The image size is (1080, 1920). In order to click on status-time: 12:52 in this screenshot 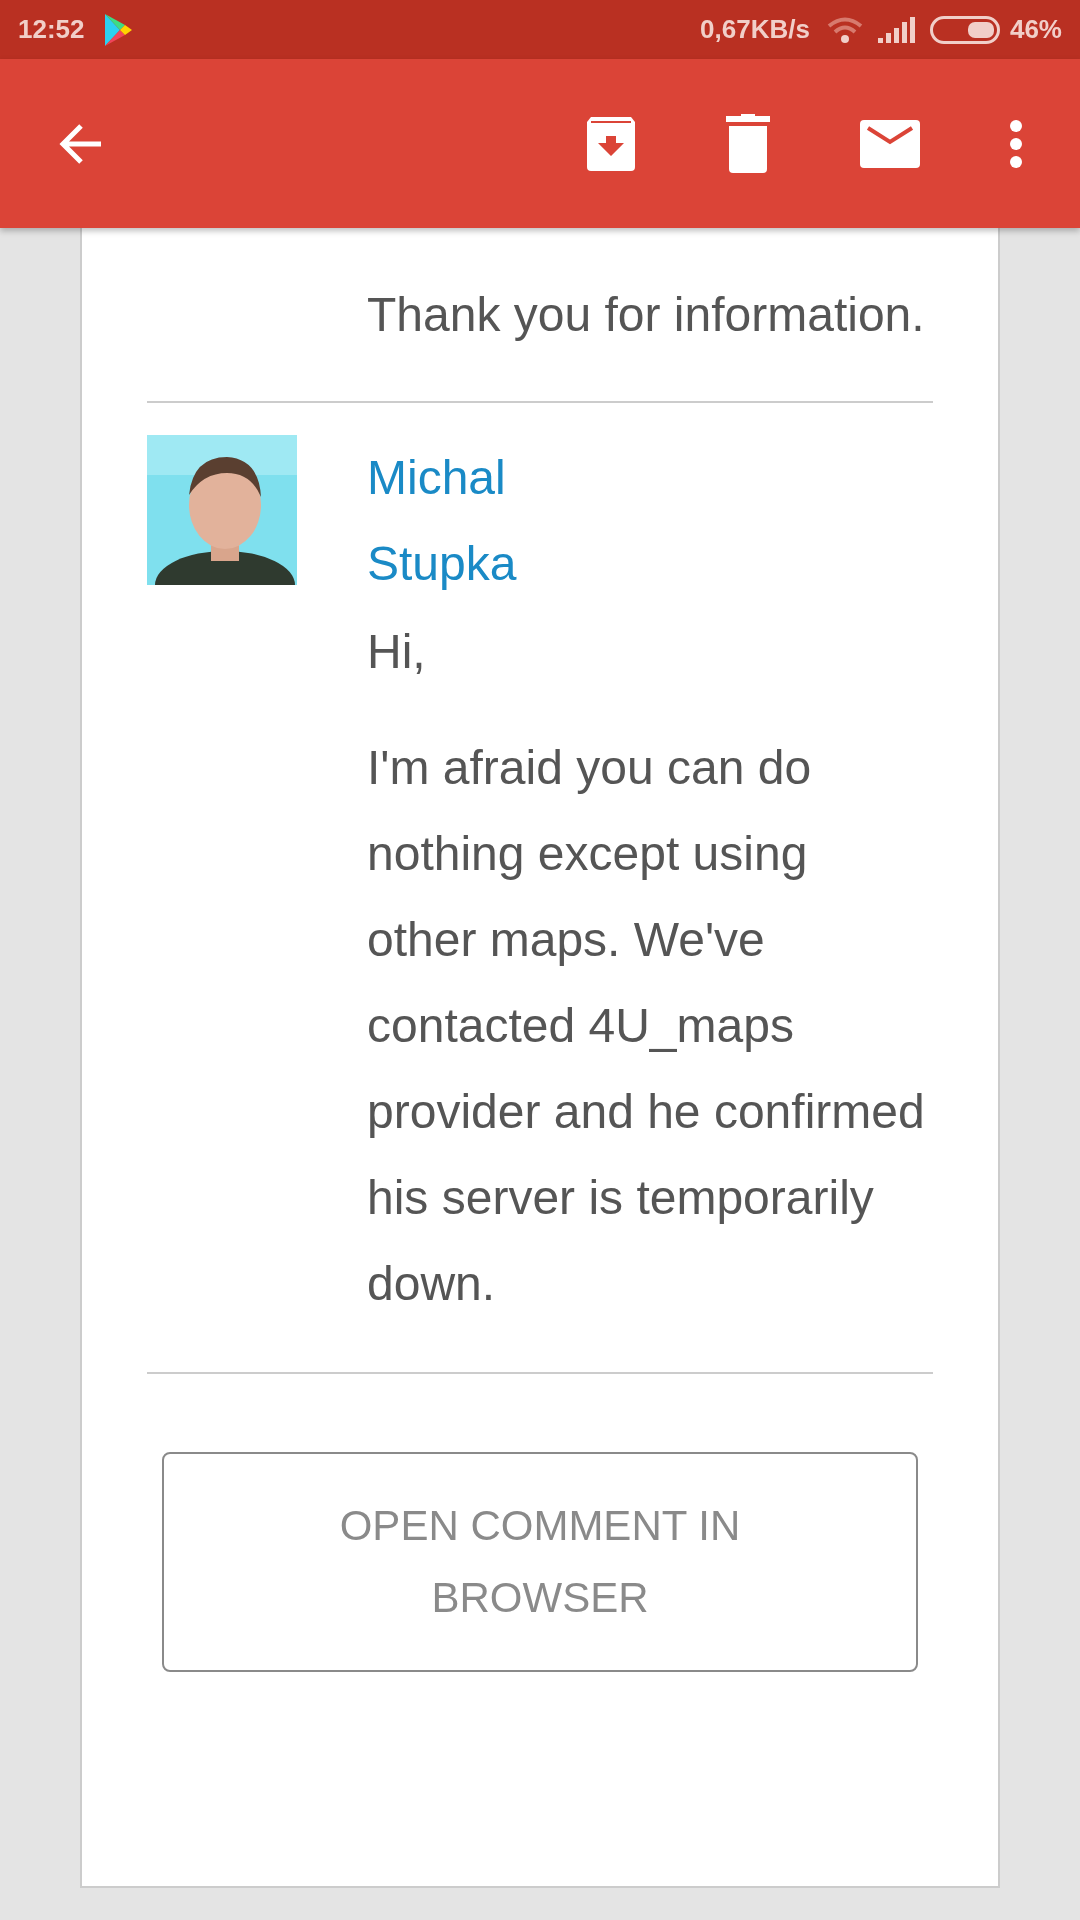, I will do `click(51, 29)`.